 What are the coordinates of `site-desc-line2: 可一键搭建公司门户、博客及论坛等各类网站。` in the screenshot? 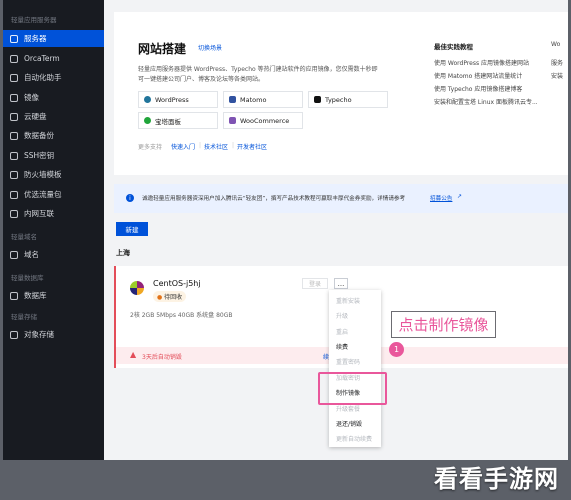 It's located at (201, 79).